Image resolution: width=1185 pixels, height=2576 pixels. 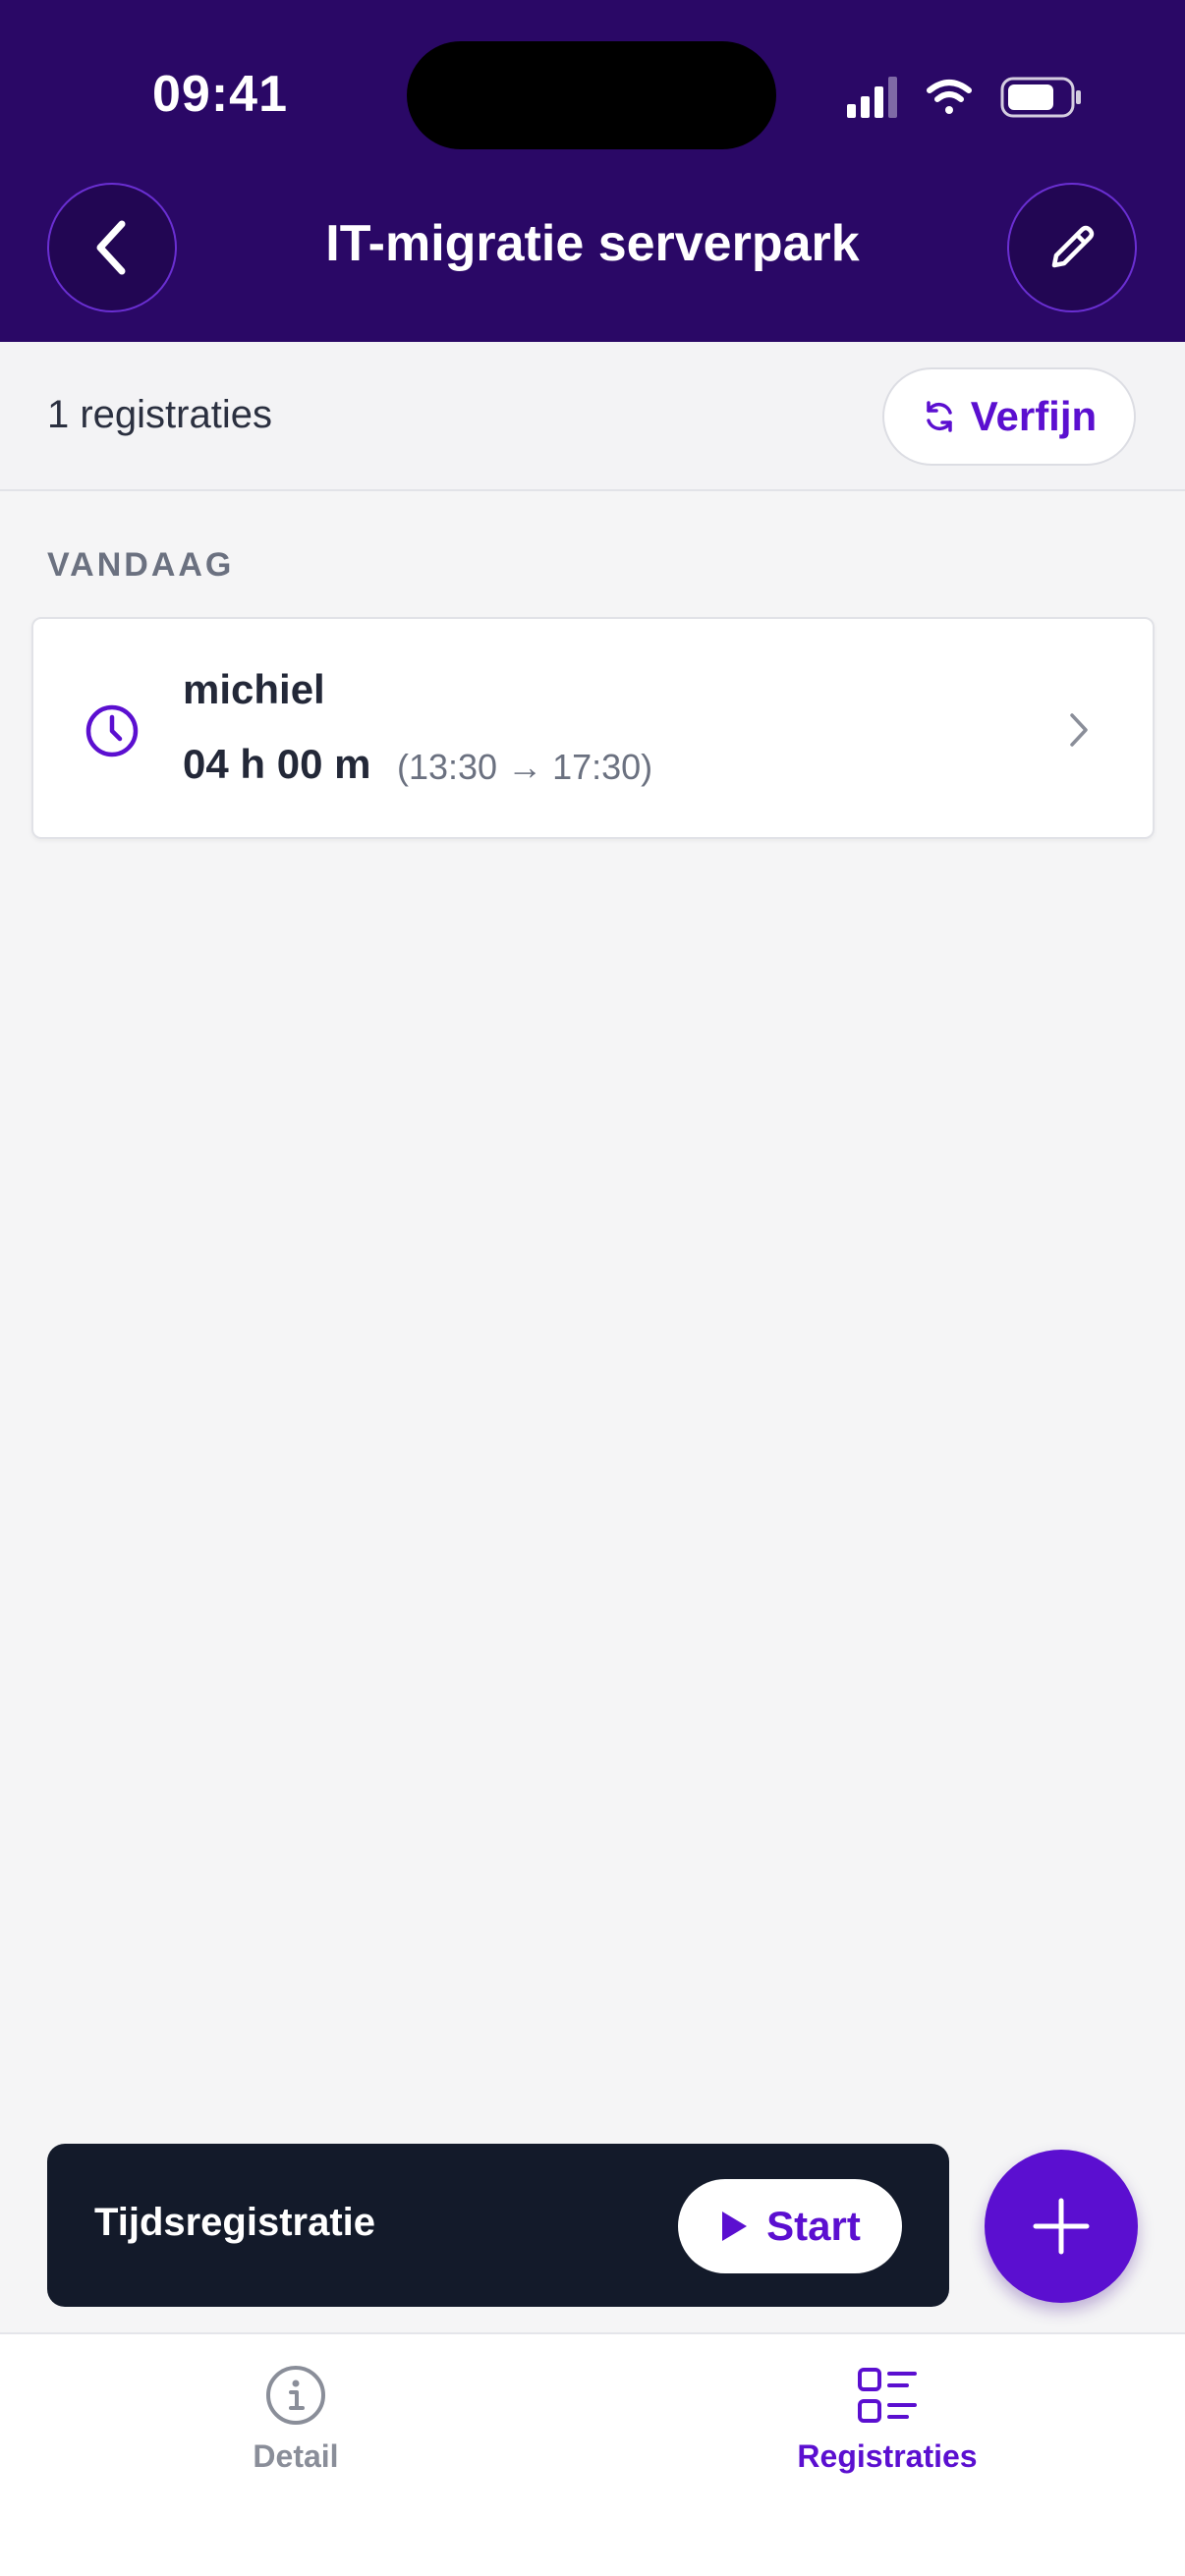 What do you see at coordinates (141, 565) in the screenshot?
I see `section-heading-today: VANDAAG` at bounding box center [141, 565].